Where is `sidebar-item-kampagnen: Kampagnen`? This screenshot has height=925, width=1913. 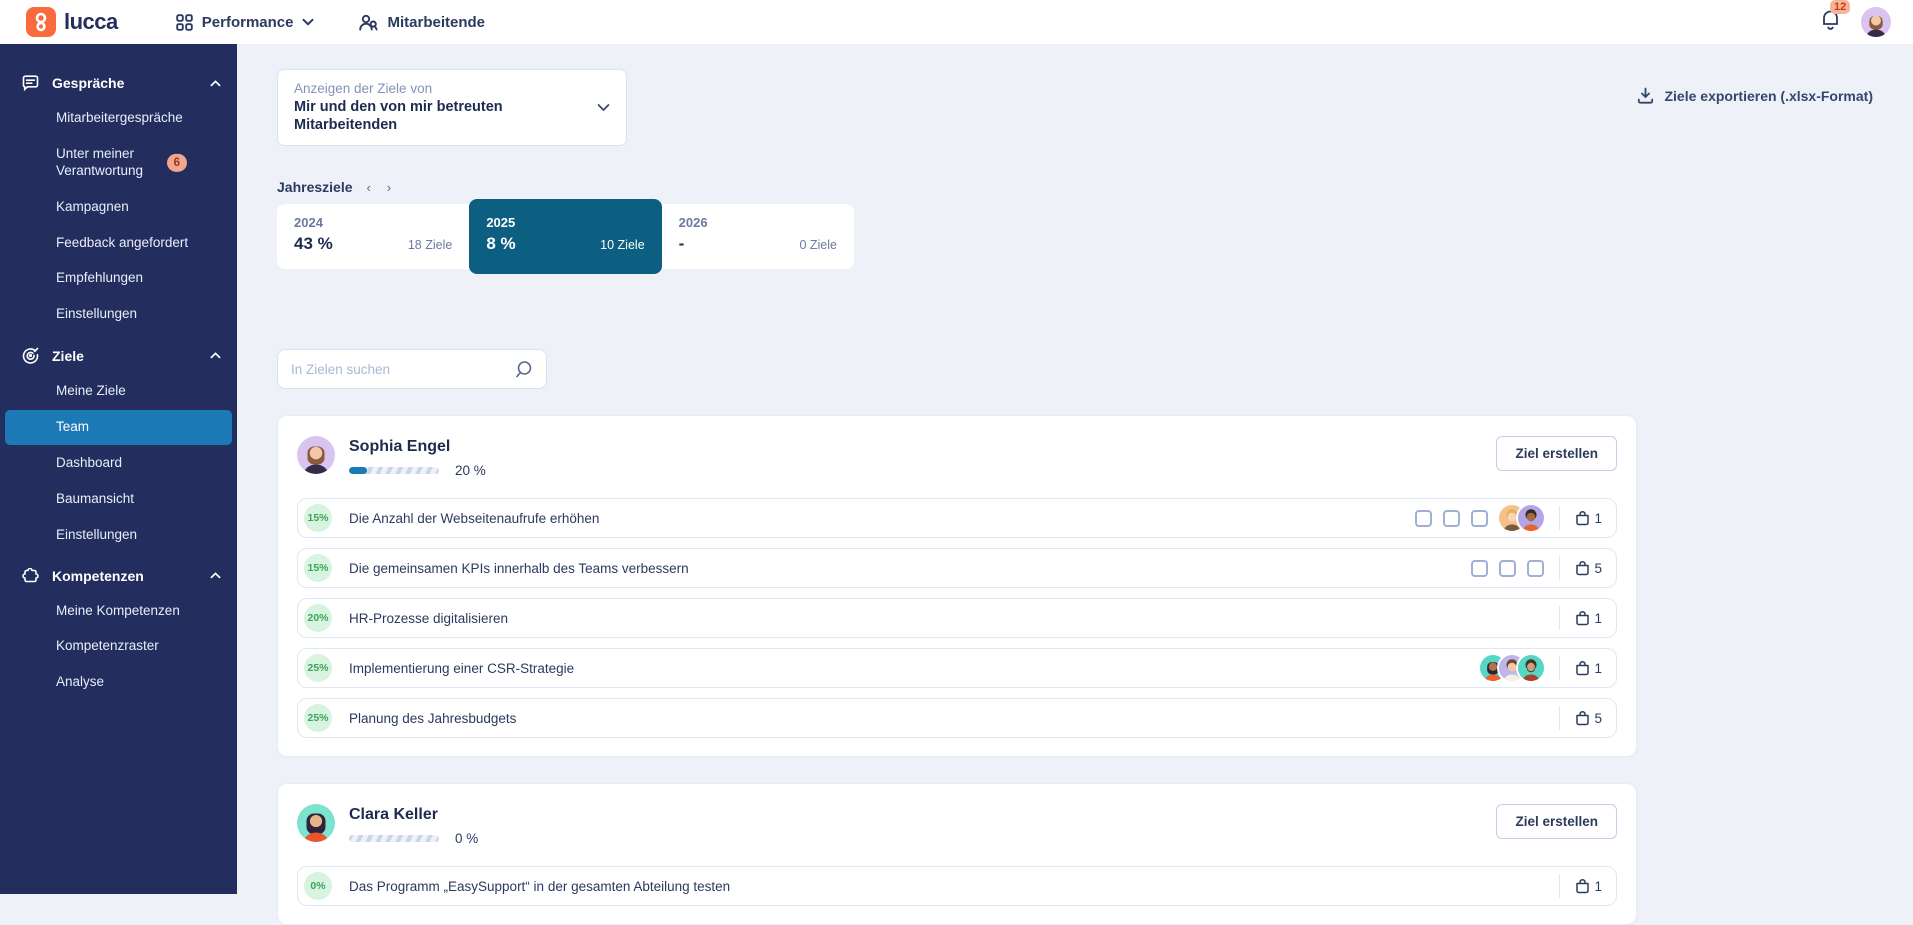
sidebar-item-kampagnen: Kampagnen is located at coordinates (118, 207).